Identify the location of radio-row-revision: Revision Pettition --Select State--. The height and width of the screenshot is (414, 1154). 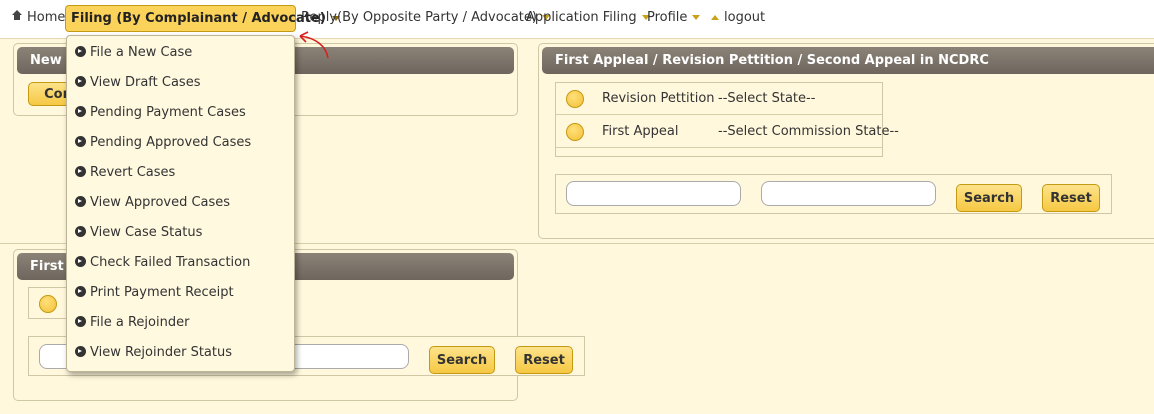
(719, 99).